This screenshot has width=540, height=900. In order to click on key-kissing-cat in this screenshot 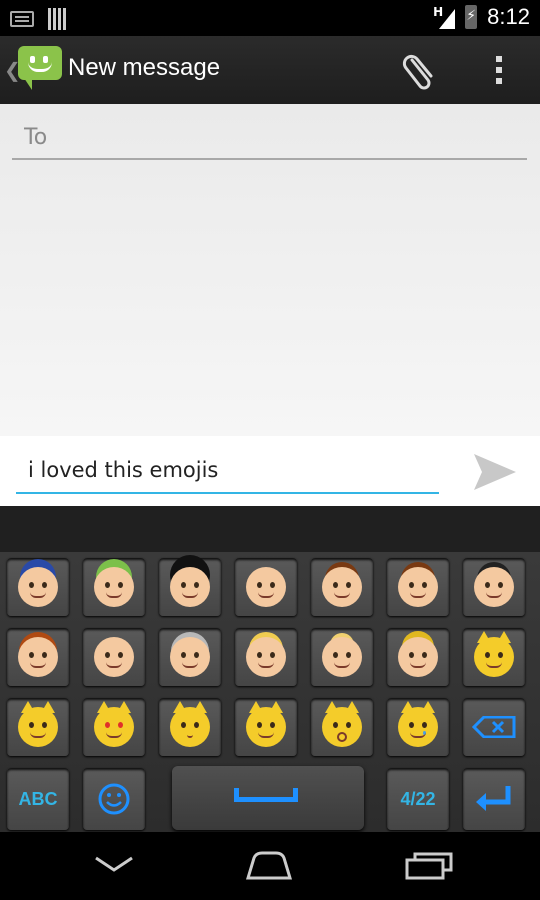, I will do `click(190, 727)`.